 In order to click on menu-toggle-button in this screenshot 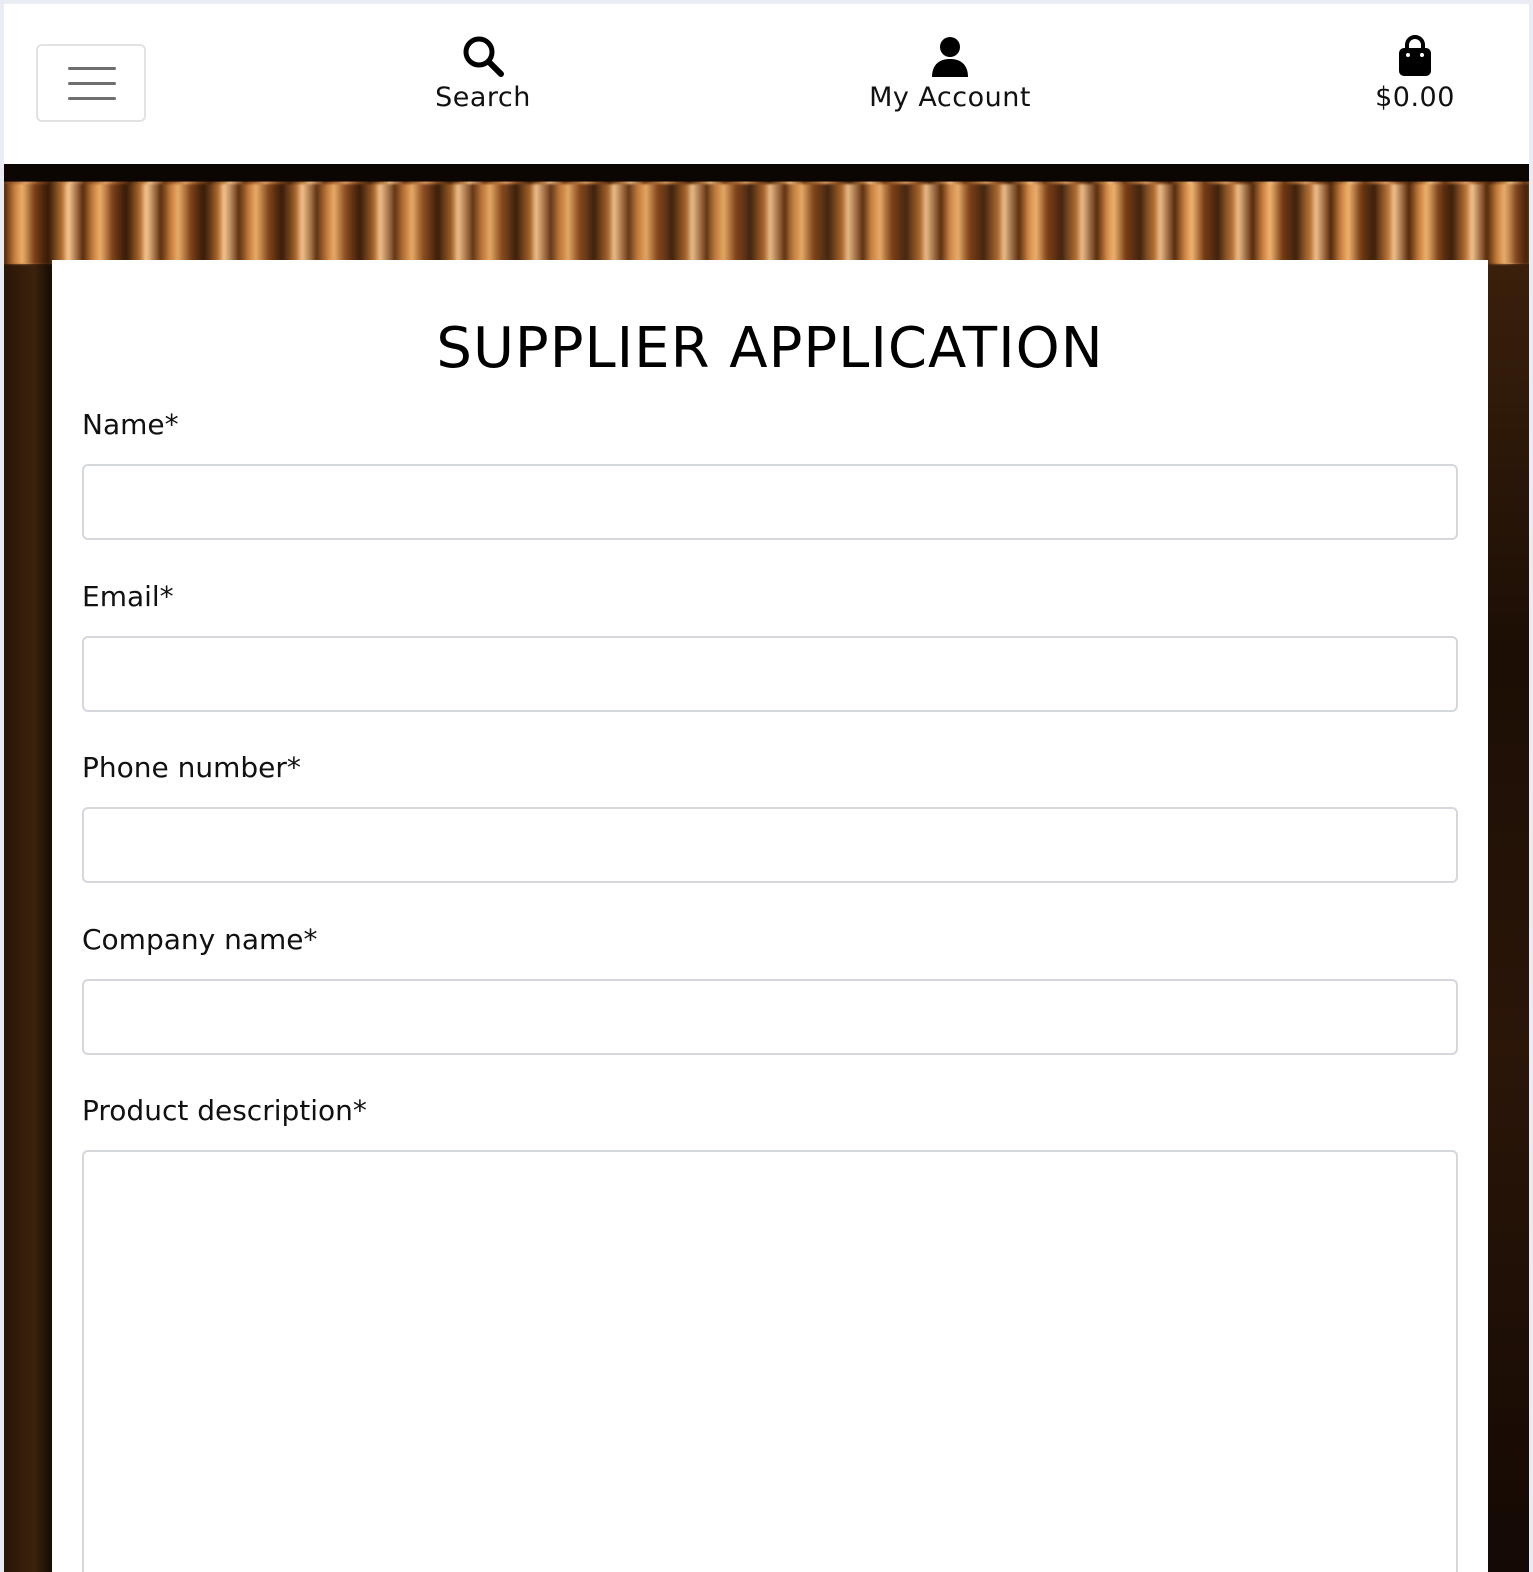, I will do `click(91, 83)`.